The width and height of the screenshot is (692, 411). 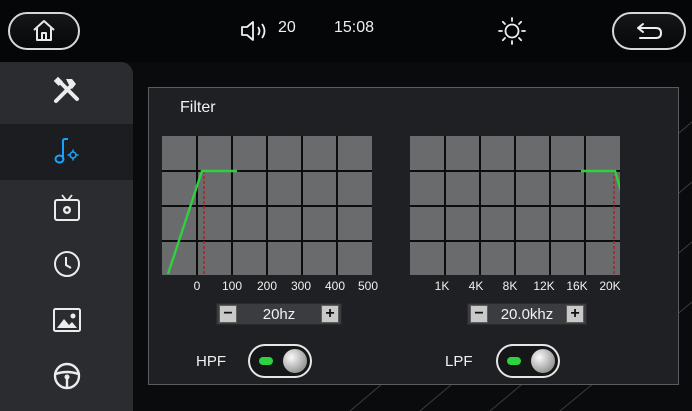 What do you see at coordinates (198, 107) in the screenshot?
I see `panel-title: Filter` at bounding box center [198, 107].